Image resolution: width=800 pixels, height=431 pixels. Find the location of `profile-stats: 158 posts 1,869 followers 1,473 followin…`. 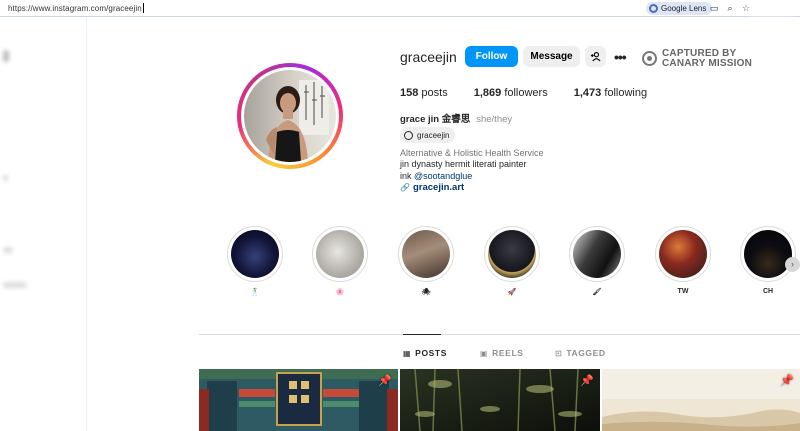

profile-stats: 158 posts 1,869 followers 1,473 followin… is located at coordinates (536, 93).